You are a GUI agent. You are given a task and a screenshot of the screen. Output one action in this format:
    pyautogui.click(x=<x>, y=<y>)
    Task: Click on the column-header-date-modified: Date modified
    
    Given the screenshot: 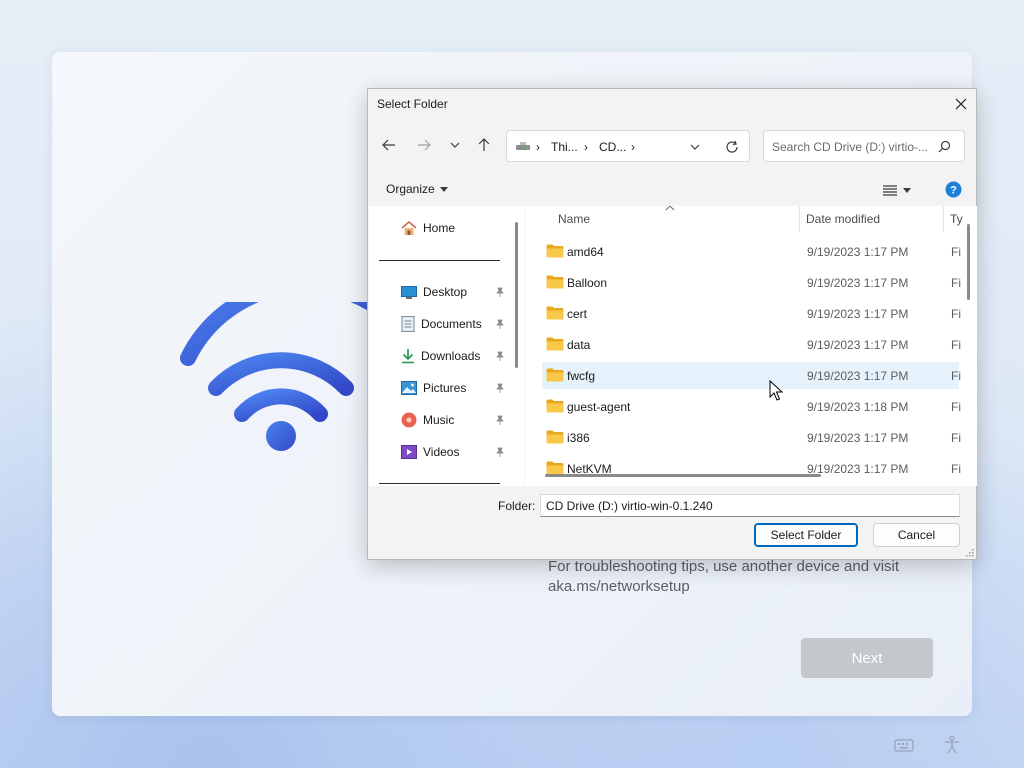 What is the action you would take?
    pyautogui.click(x=843, y=219)
    